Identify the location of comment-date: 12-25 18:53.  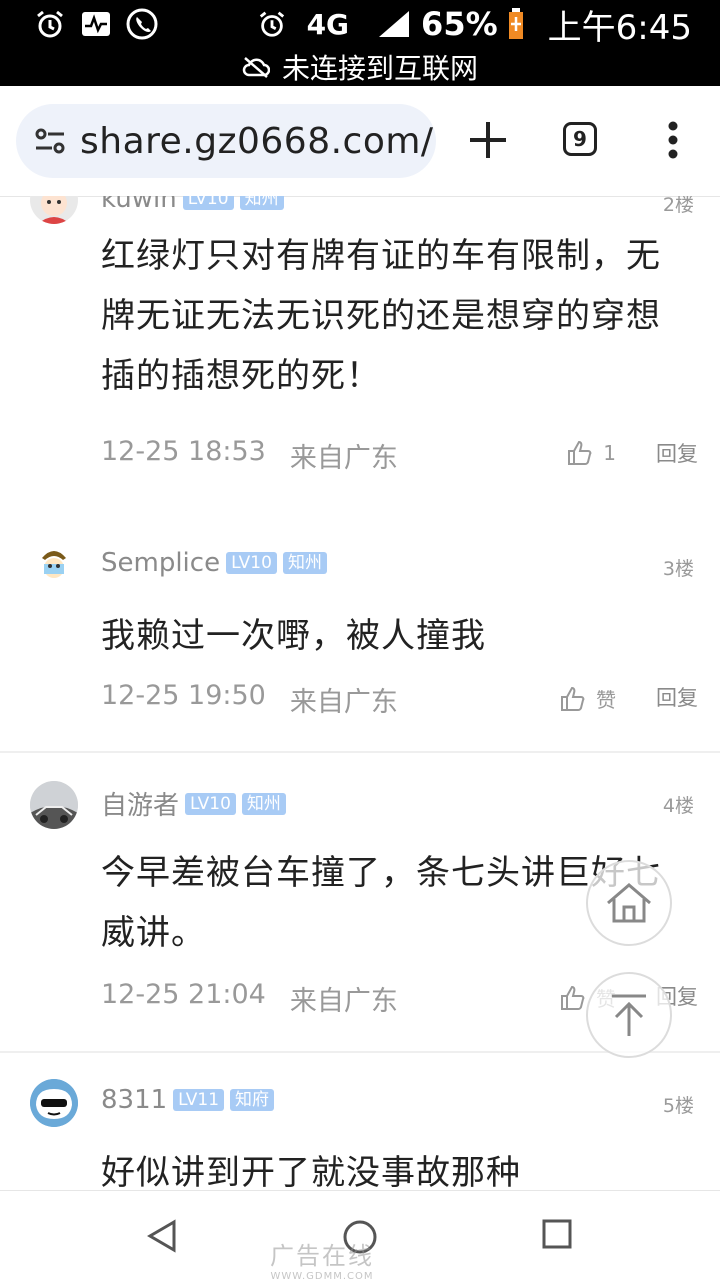
(183, 451).